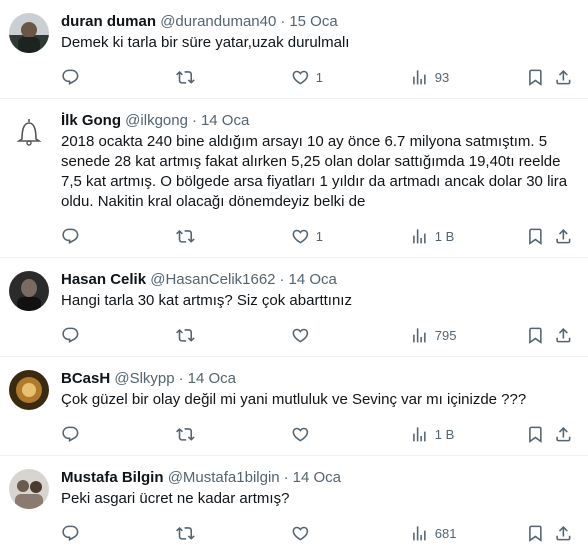 This screenshot has height=555, width=588. Describe the element at coordinates (313, 21) in the screenshot. I see `tweet-date: 15 Oca` at that location.